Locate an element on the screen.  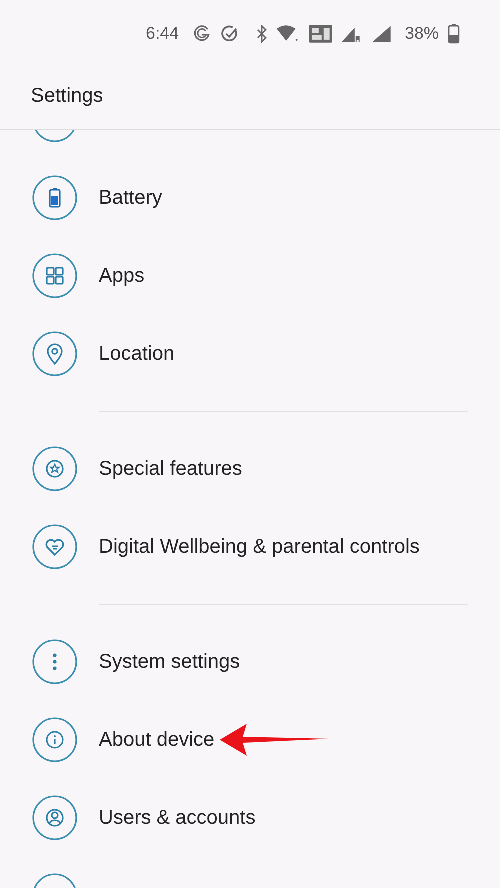
menu-item: System settings is located at coordinates (169, 662).